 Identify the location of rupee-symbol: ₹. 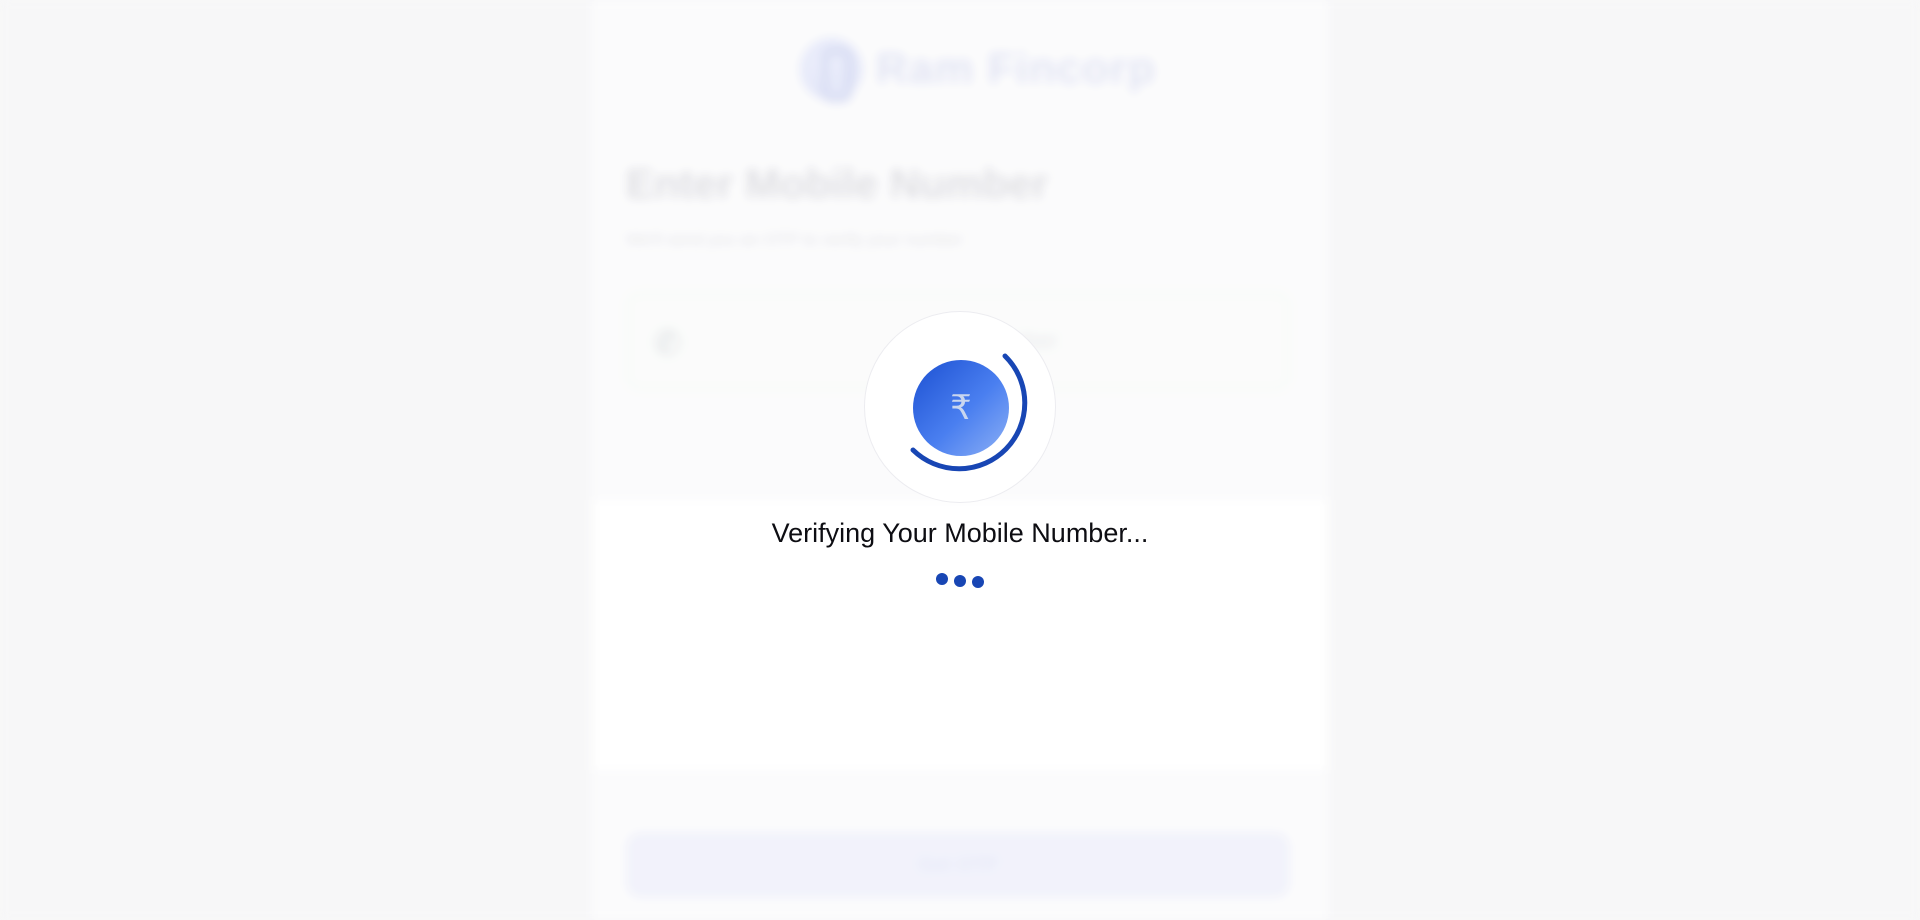
(961, 408).